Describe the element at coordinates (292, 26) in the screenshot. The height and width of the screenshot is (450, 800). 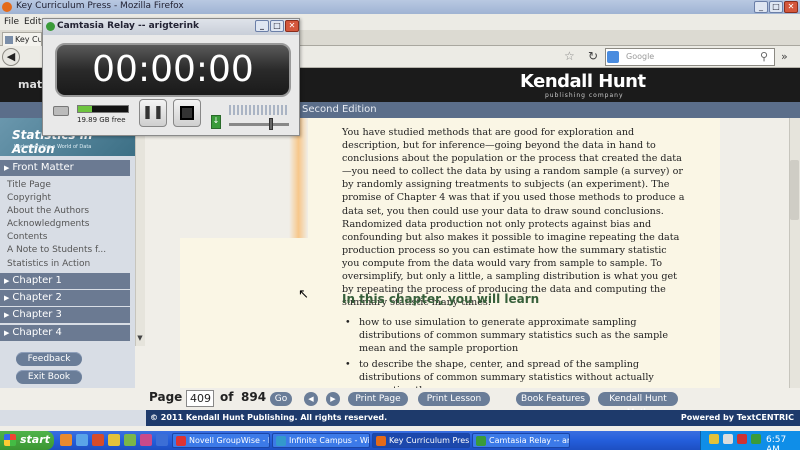
I see `camtasia-close-button: ✕` at that location.